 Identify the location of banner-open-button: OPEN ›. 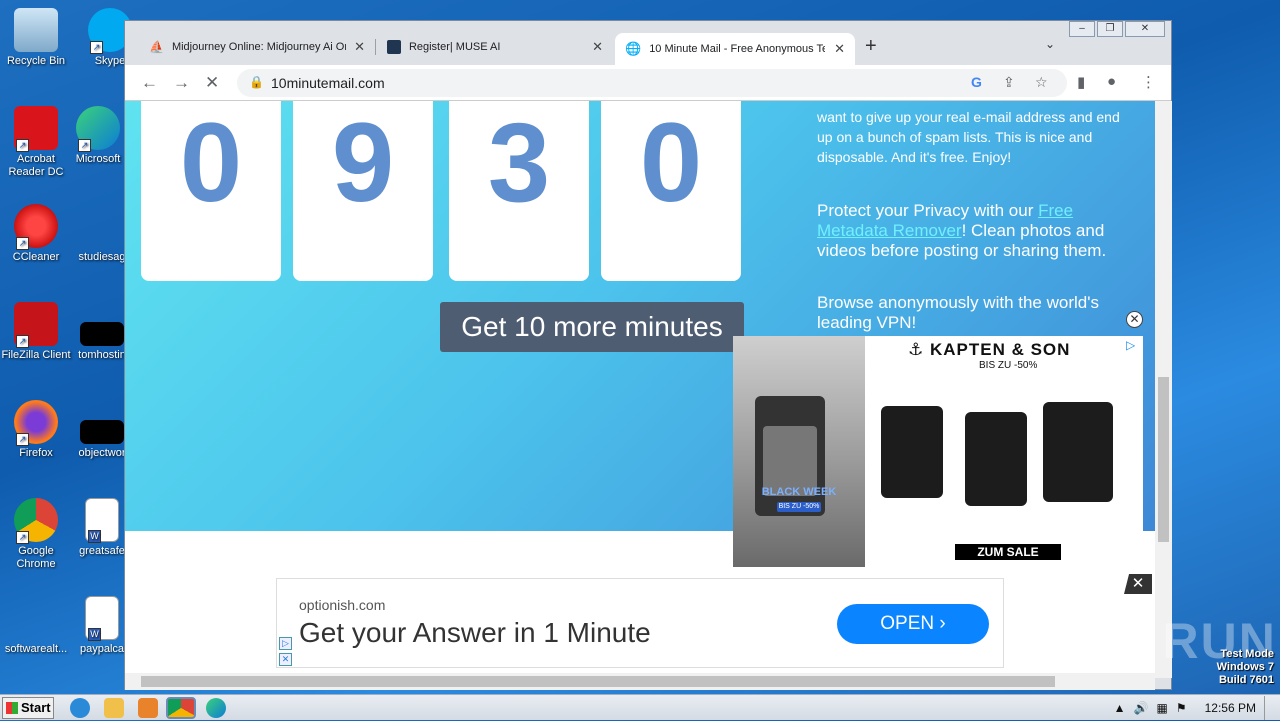
(913, 624).